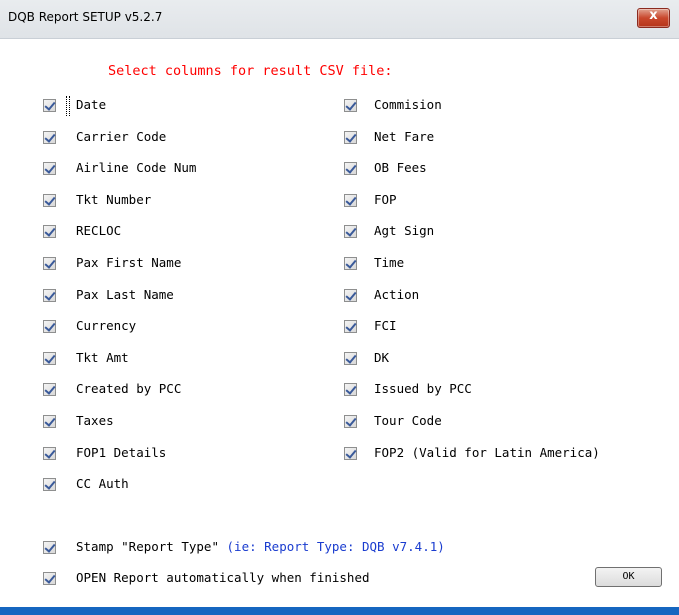  I want to click on window-title: DQB Report SETUP v5.2.7, so click(85, 17).